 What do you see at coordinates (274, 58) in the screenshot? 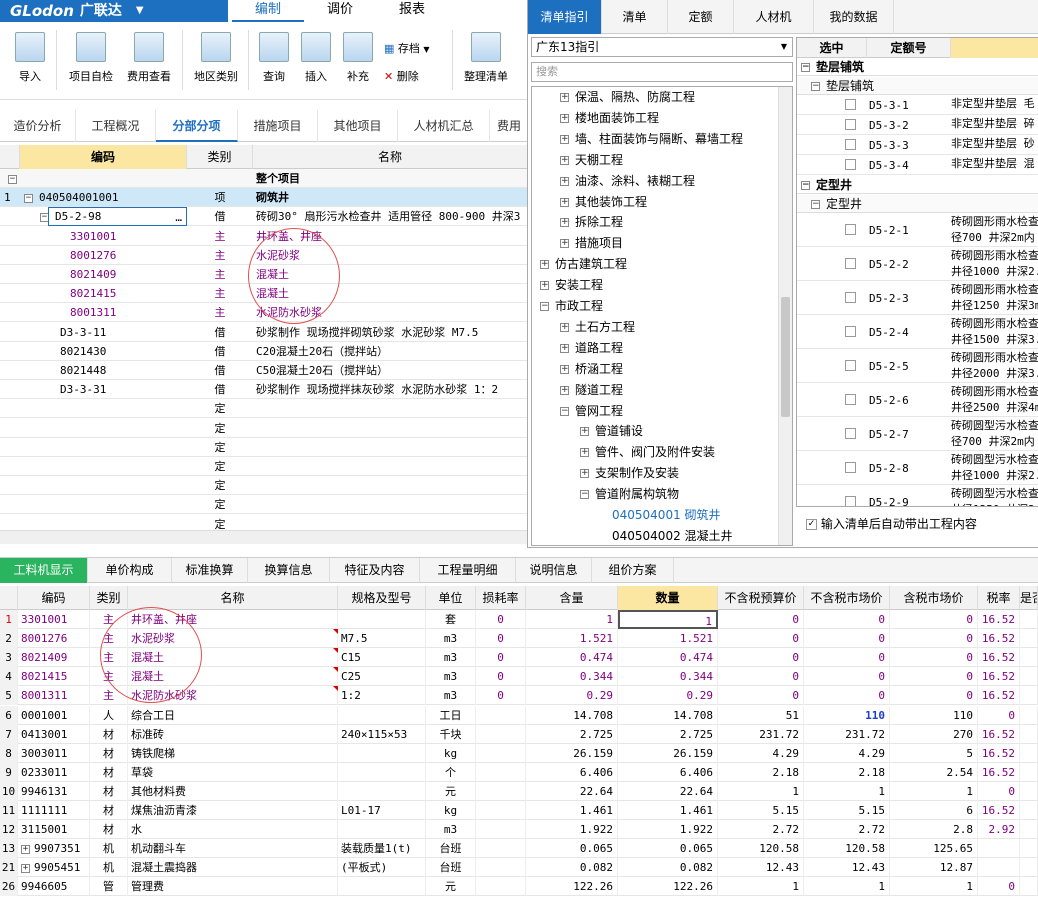
I see `query-button: 查询` at bounding box center [274, 58].